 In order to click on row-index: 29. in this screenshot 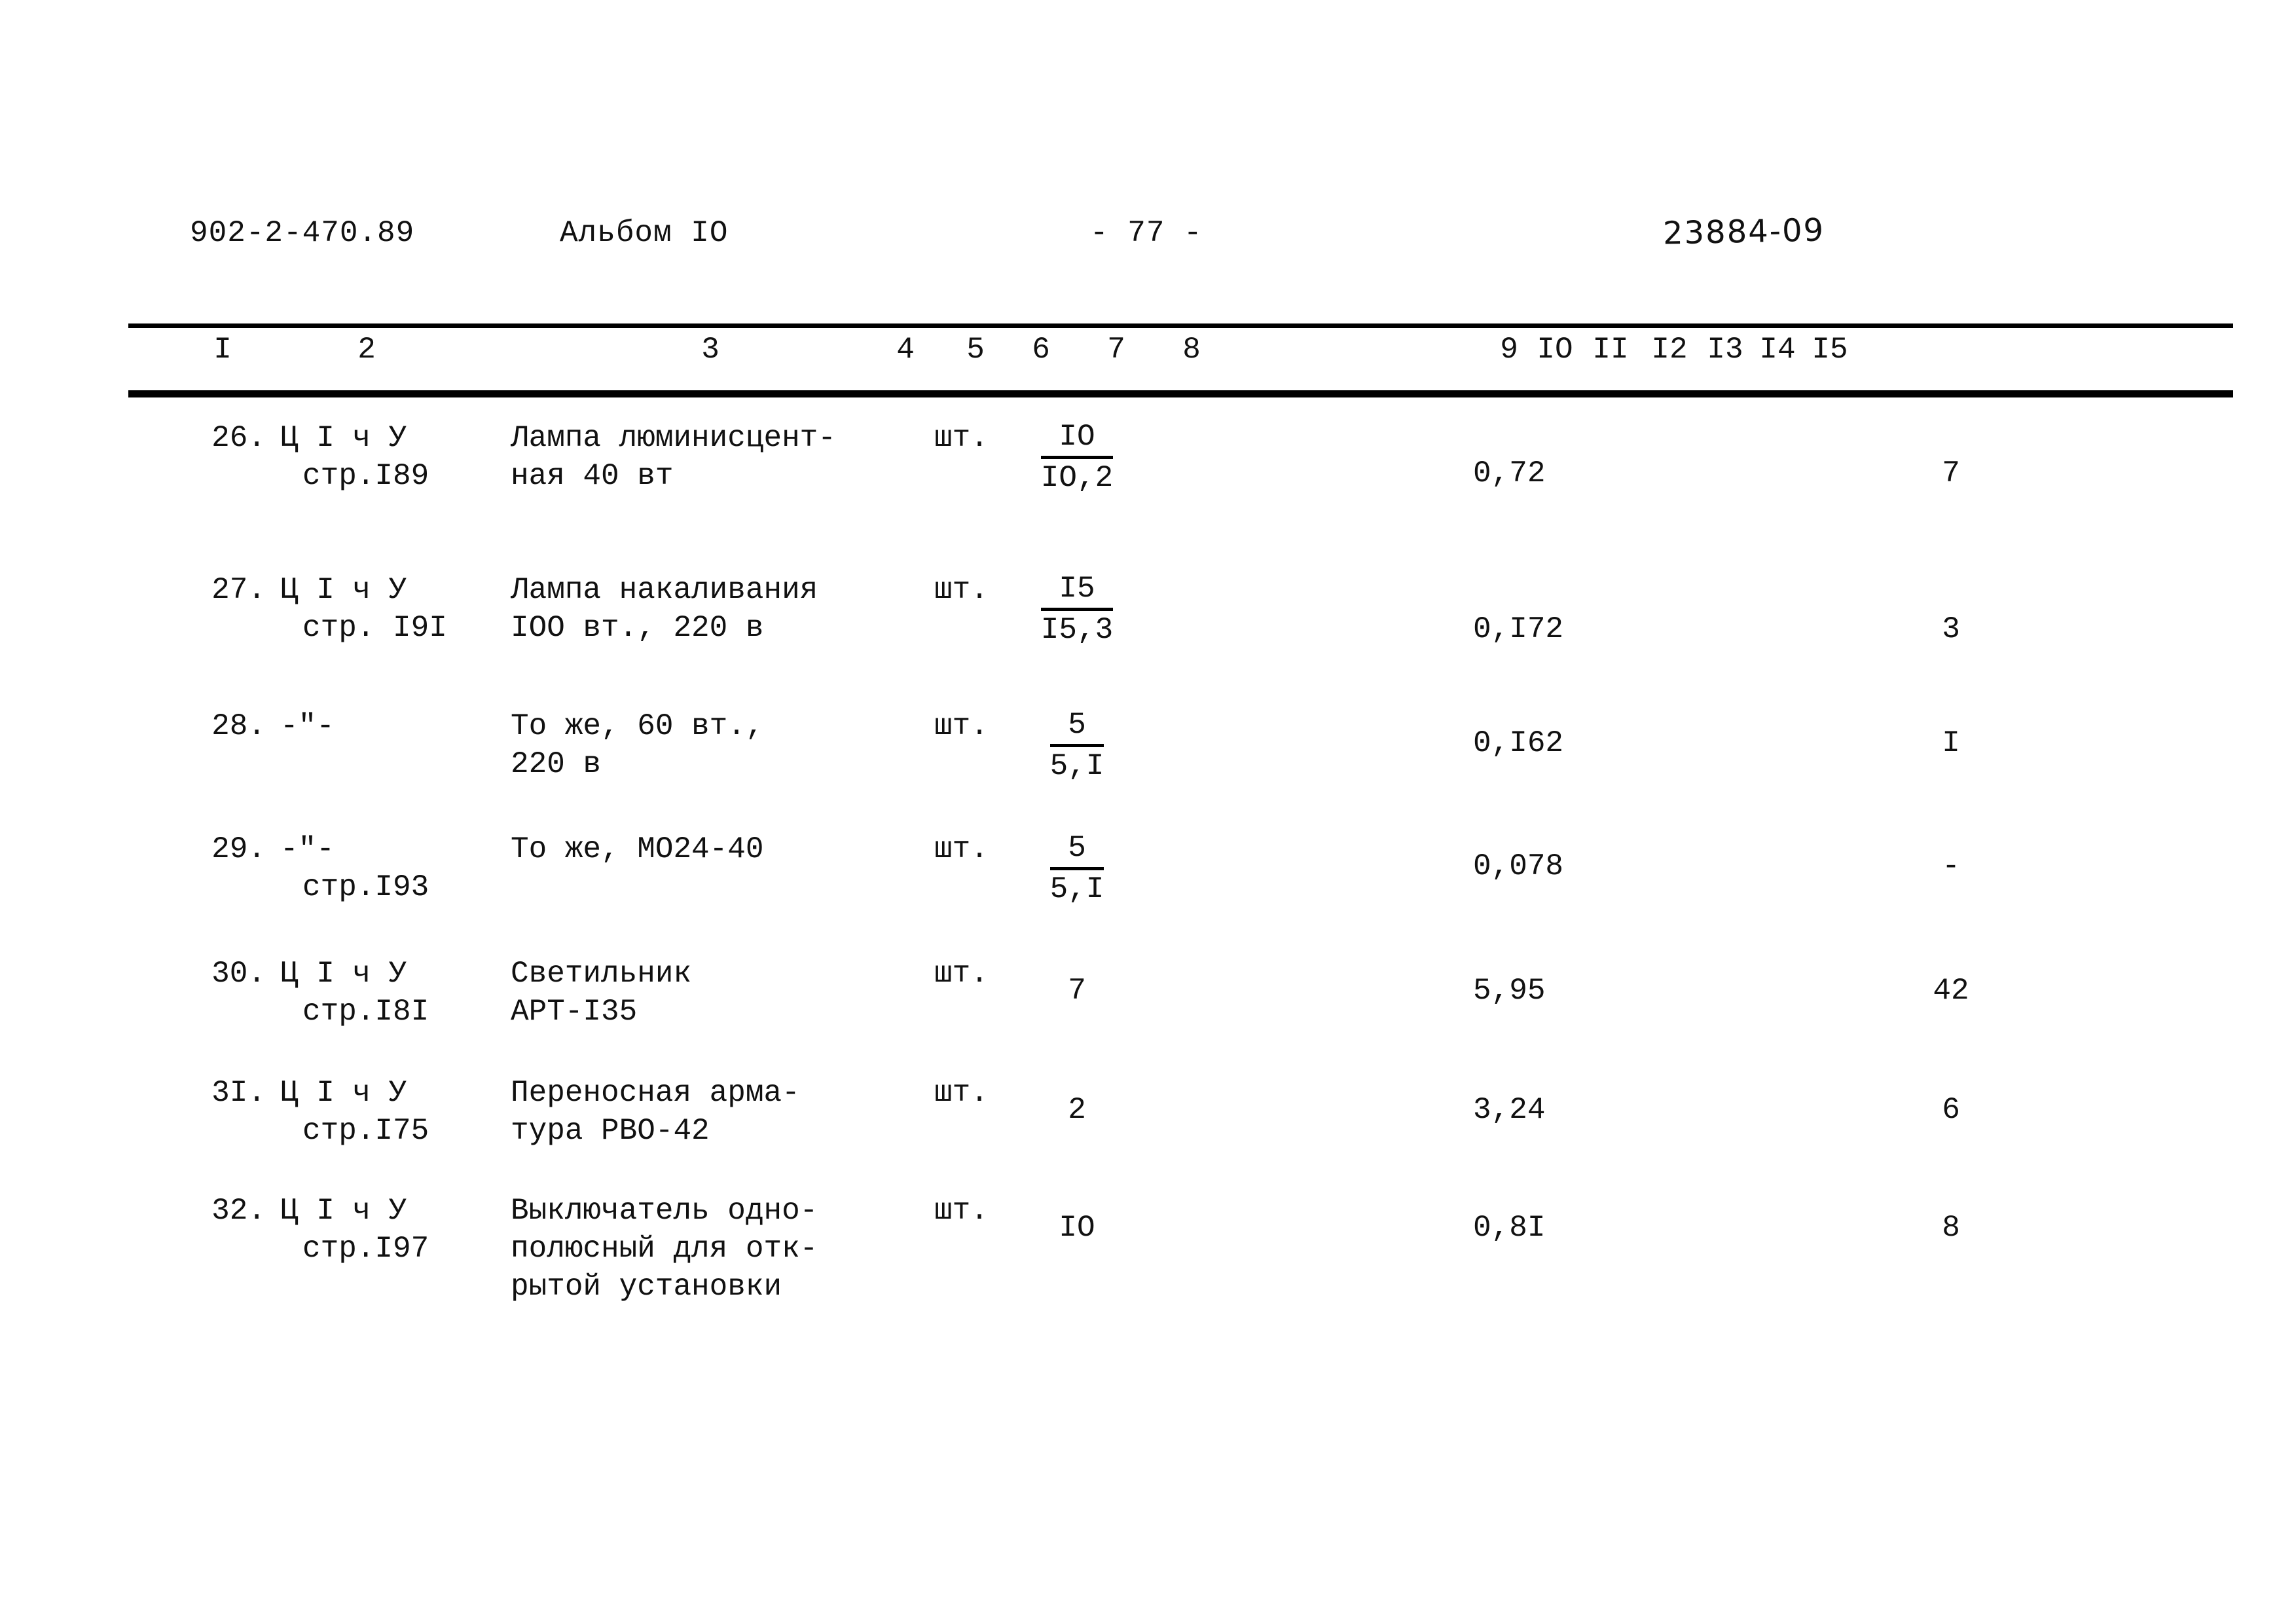, I will do `click(238, 849)`.